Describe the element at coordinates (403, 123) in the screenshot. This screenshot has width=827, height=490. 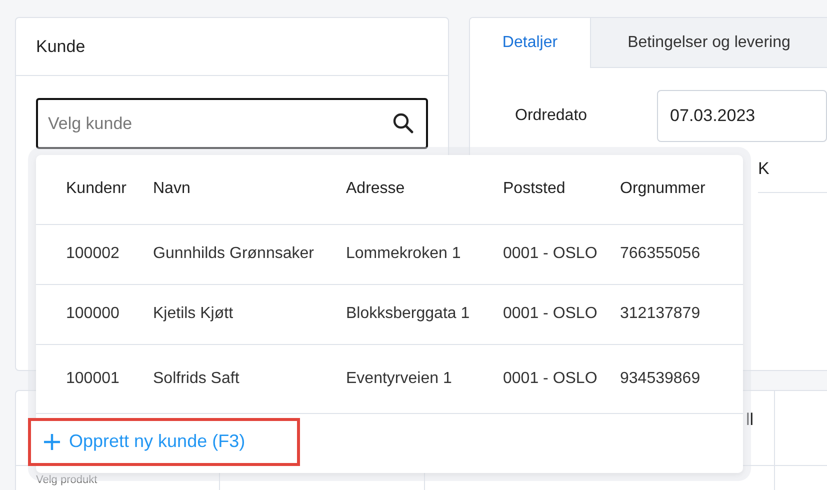
I see `search-icon` at that location.